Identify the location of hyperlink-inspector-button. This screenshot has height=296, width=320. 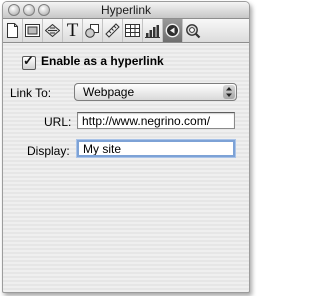
(173, 30).